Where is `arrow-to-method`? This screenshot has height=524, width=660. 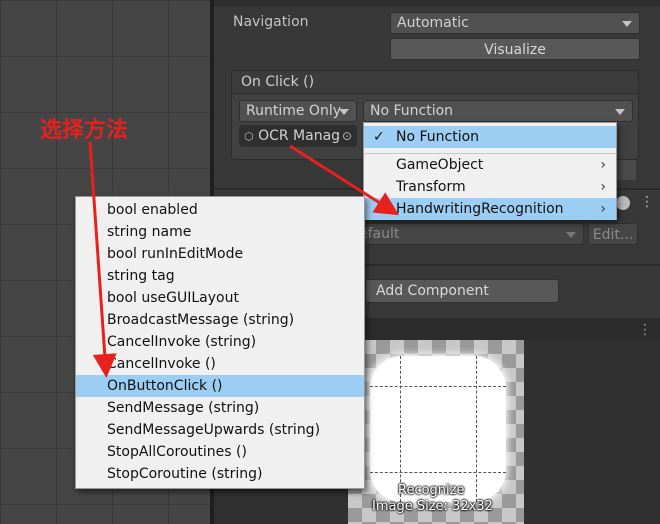 arrow-to-method is located at coordinates (102, 259).